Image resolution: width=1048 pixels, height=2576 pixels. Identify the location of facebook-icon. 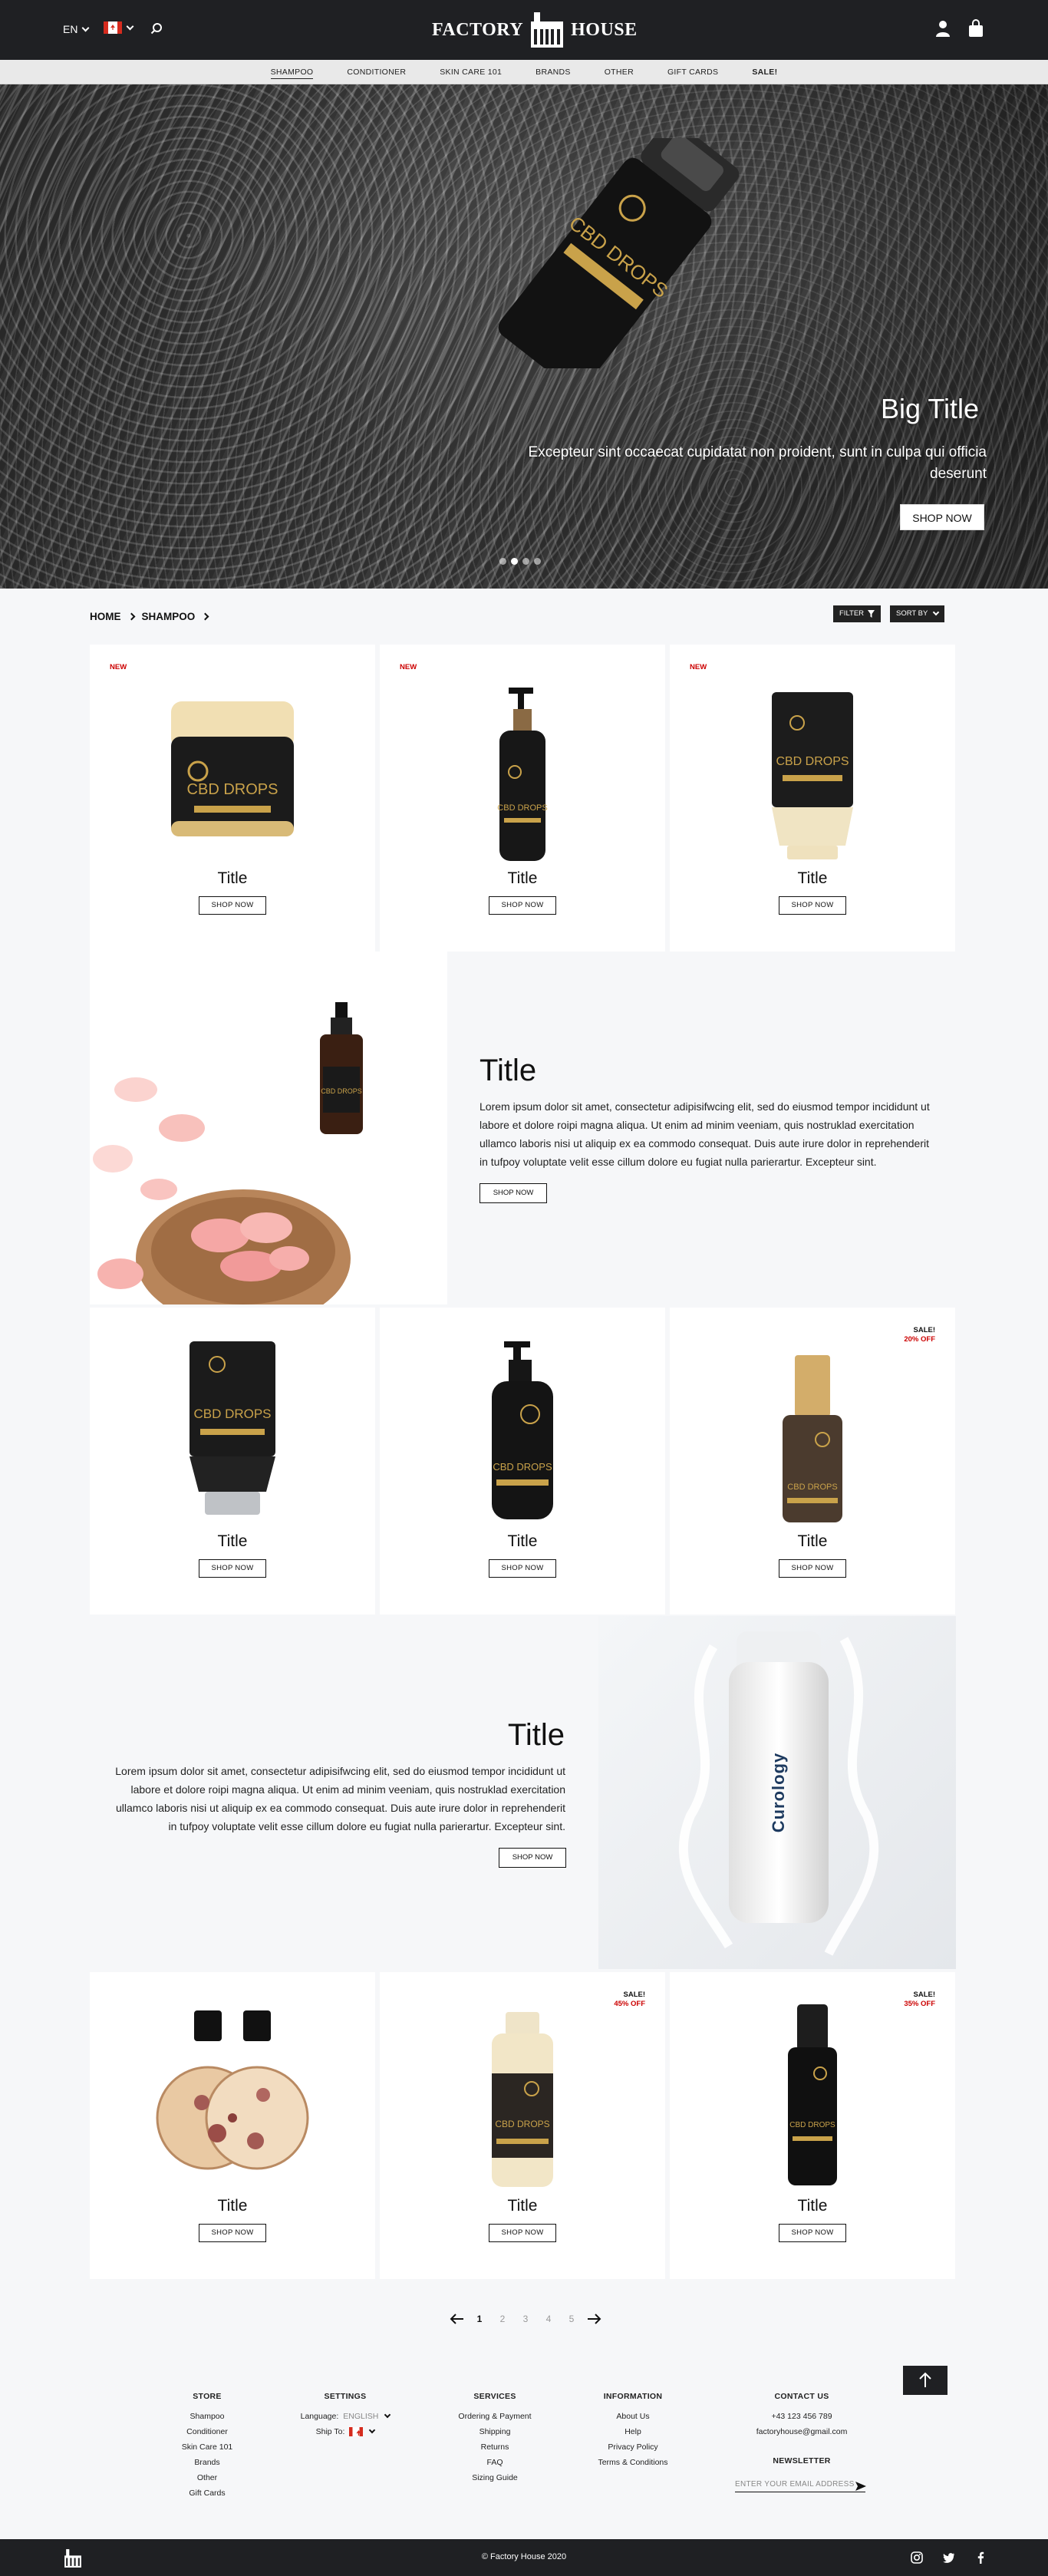
(980, 2557).